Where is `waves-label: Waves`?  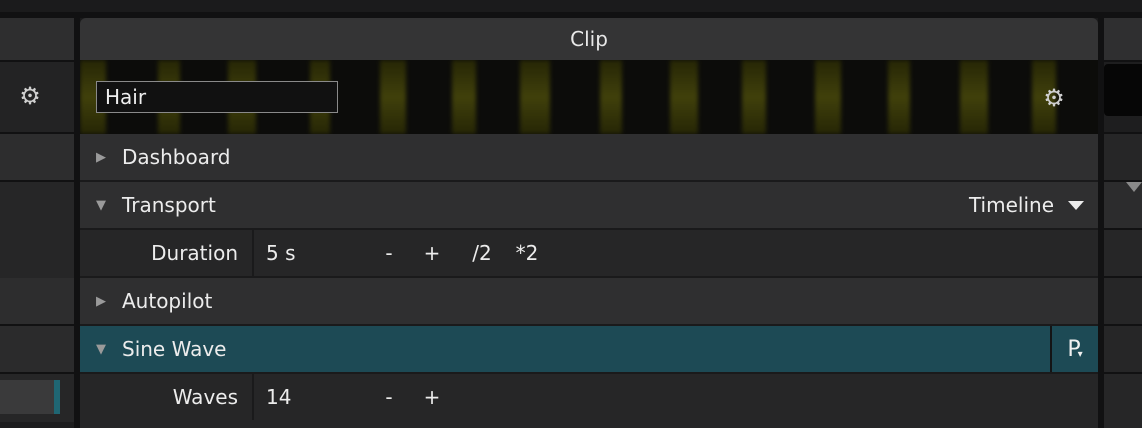
waves-label: Waves is located at coordinates (205, 397).